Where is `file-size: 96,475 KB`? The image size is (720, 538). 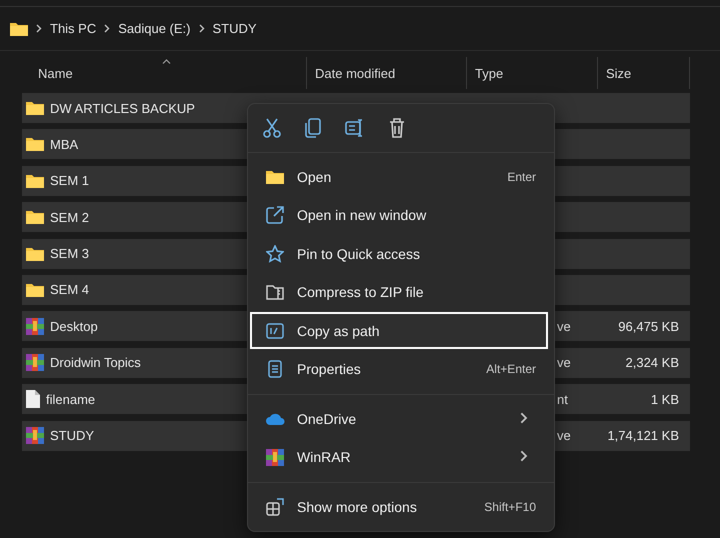 file-size: 96,475 KB is located at coordinates (648, 326).